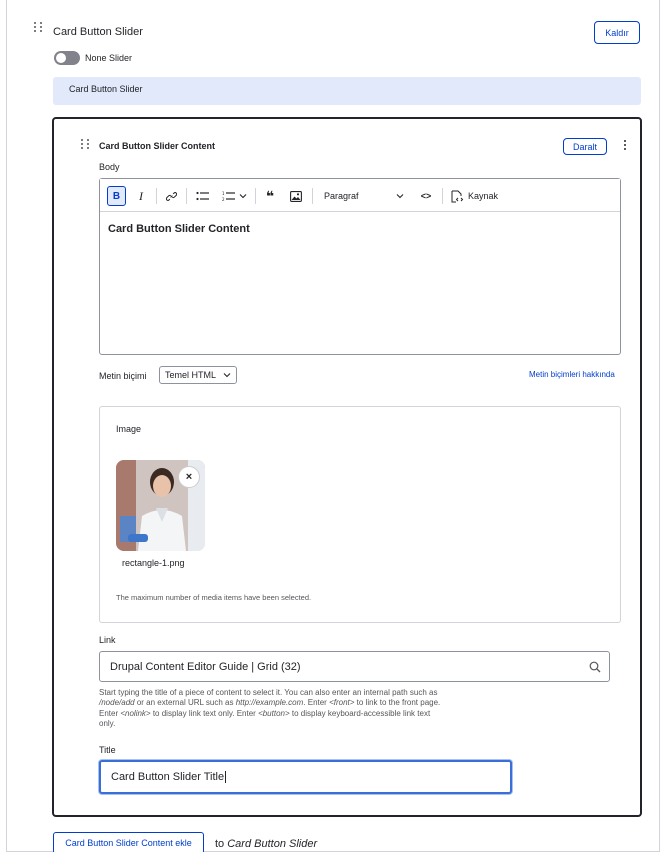 The height and width of the screenshot is (852, 666). I want to click on paragraph-summary: Card Button Slider, so click(347, 91).